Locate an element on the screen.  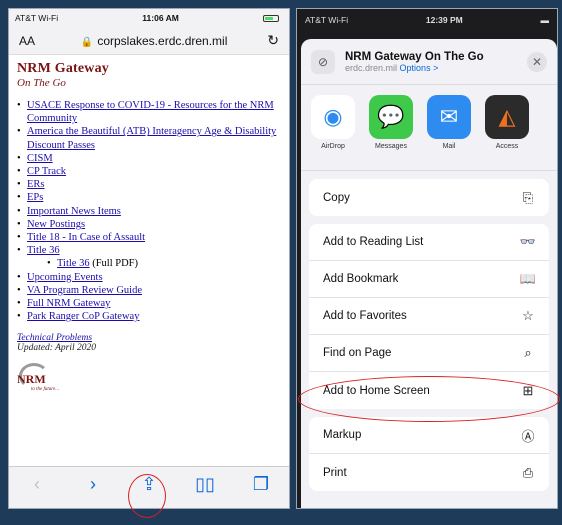
link-list-item: Upcoming Events is located at coordinates (149, 277).